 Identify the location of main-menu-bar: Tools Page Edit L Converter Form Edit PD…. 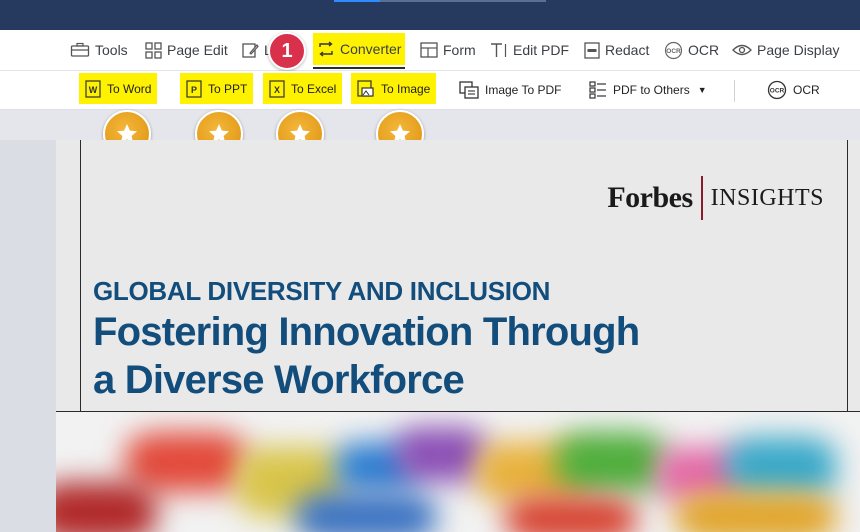
(430, 50).